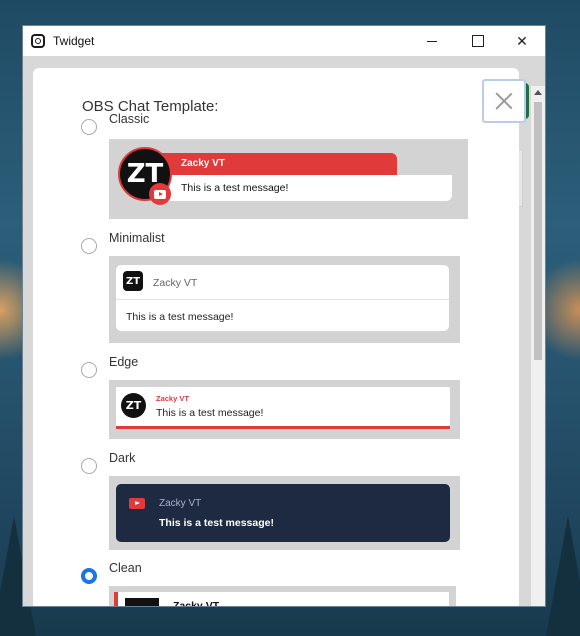  What do you see at coordinates (283, 427) in the screenshot?
I see `accent-bar` at bounding box center [283, 427].